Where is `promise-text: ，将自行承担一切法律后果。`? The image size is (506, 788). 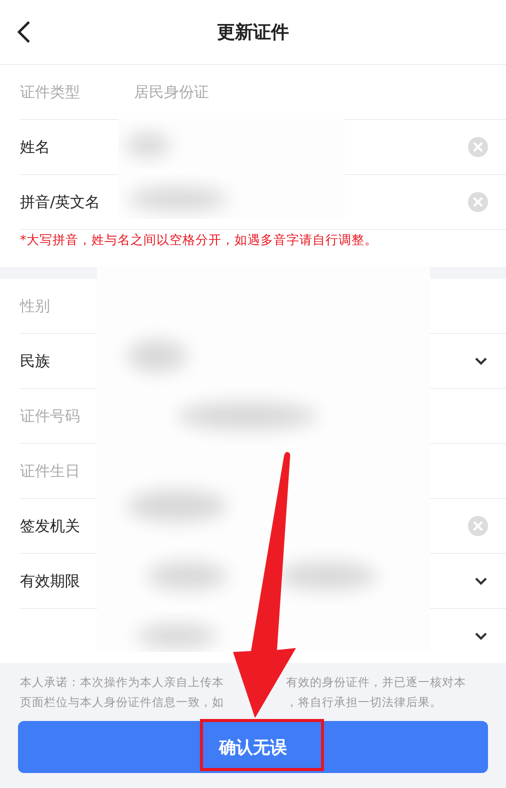
promise-text: ，将自行承担一切法律后果。 is located at coordinates (364, 702).